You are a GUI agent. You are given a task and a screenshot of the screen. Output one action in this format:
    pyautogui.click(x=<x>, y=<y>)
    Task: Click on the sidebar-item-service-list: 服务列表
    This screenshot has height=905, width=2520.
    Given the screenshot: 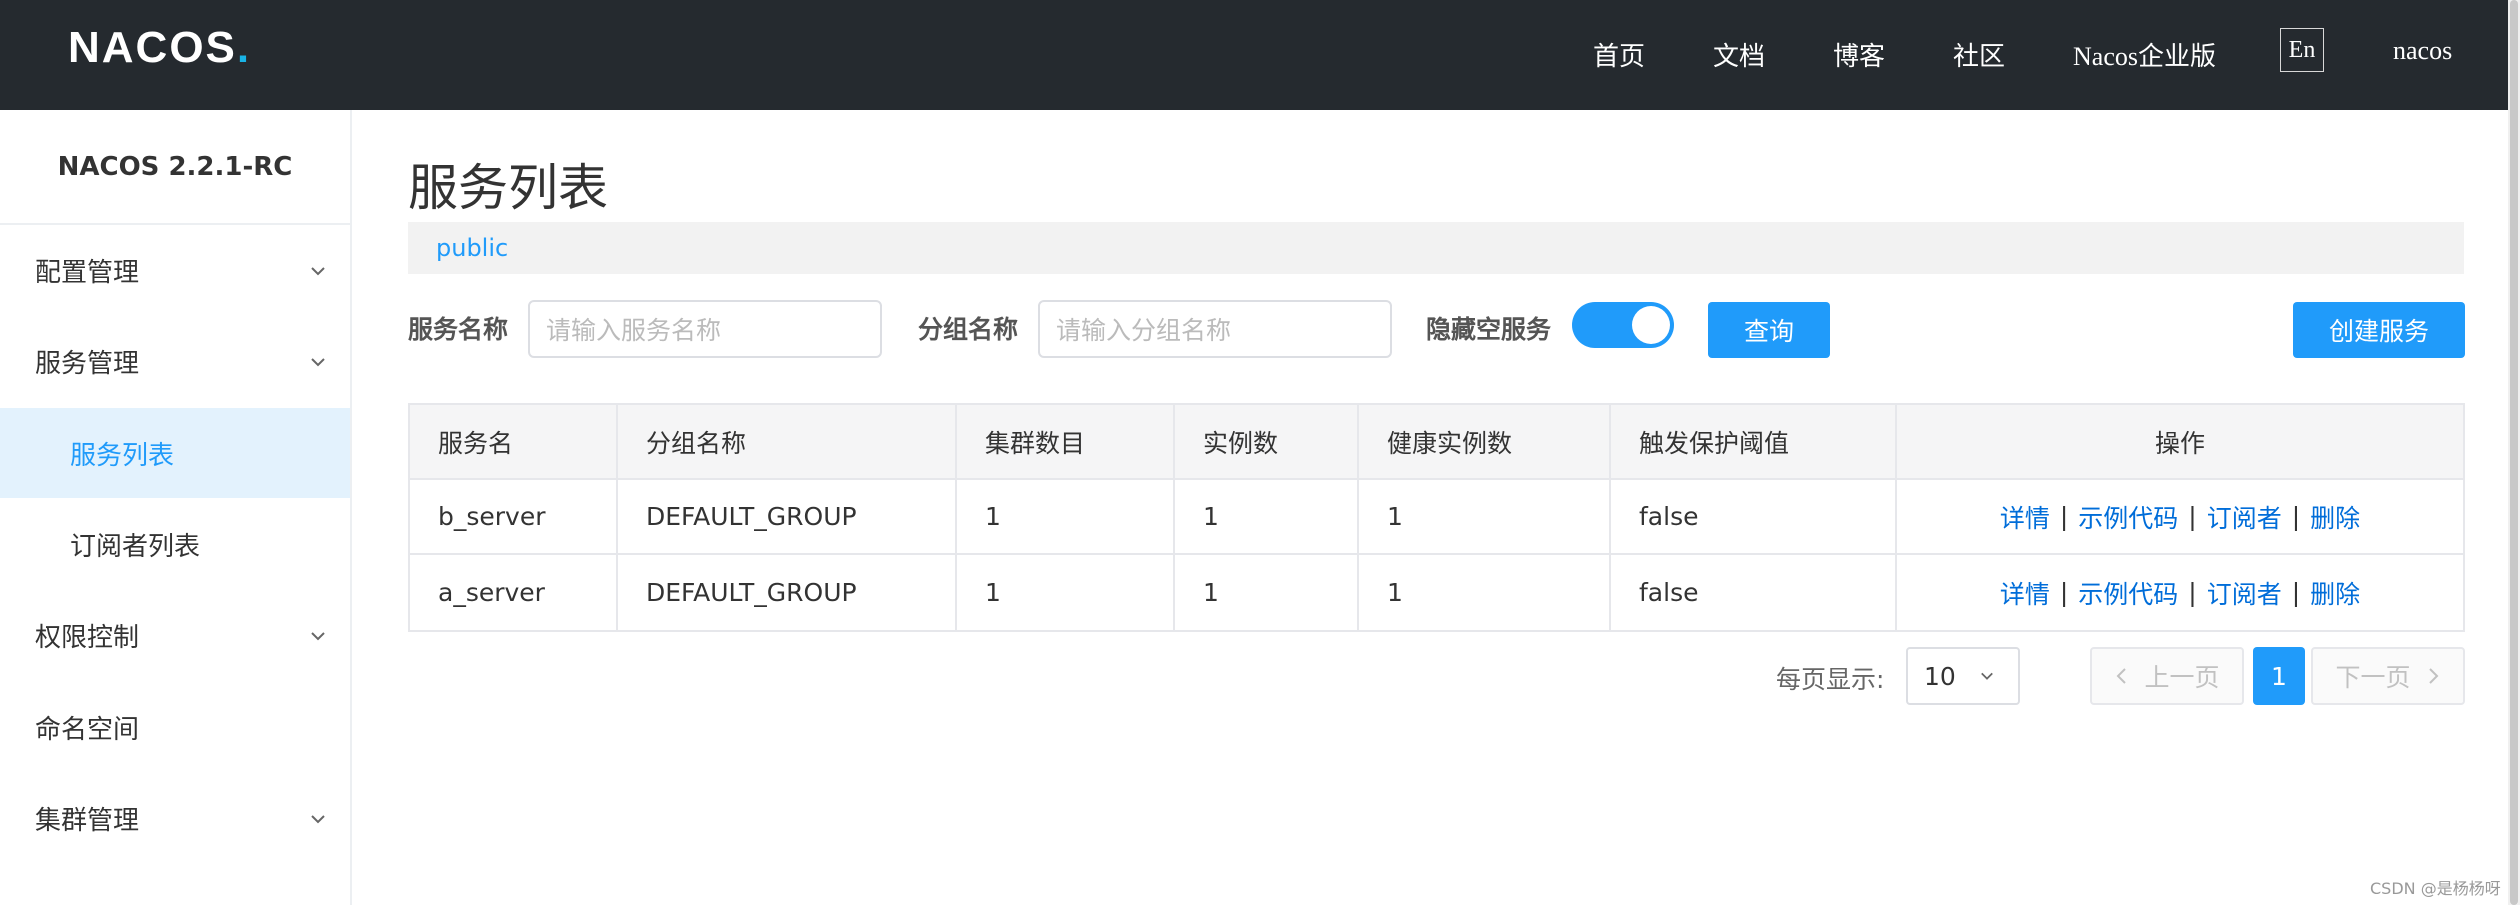 What is the action you would take?
    pyautogui.click(x=175, y=453)
    